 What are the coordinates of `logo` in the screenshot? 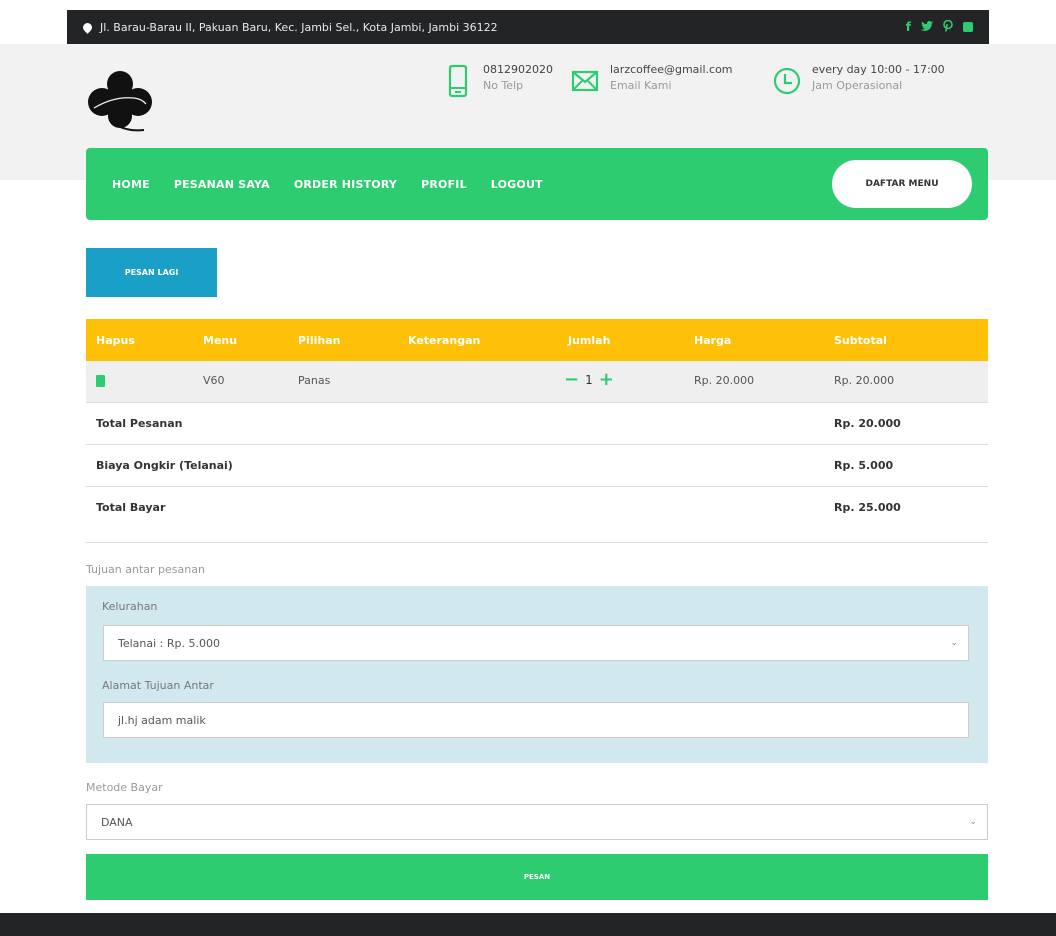 It's located at (120, 102).